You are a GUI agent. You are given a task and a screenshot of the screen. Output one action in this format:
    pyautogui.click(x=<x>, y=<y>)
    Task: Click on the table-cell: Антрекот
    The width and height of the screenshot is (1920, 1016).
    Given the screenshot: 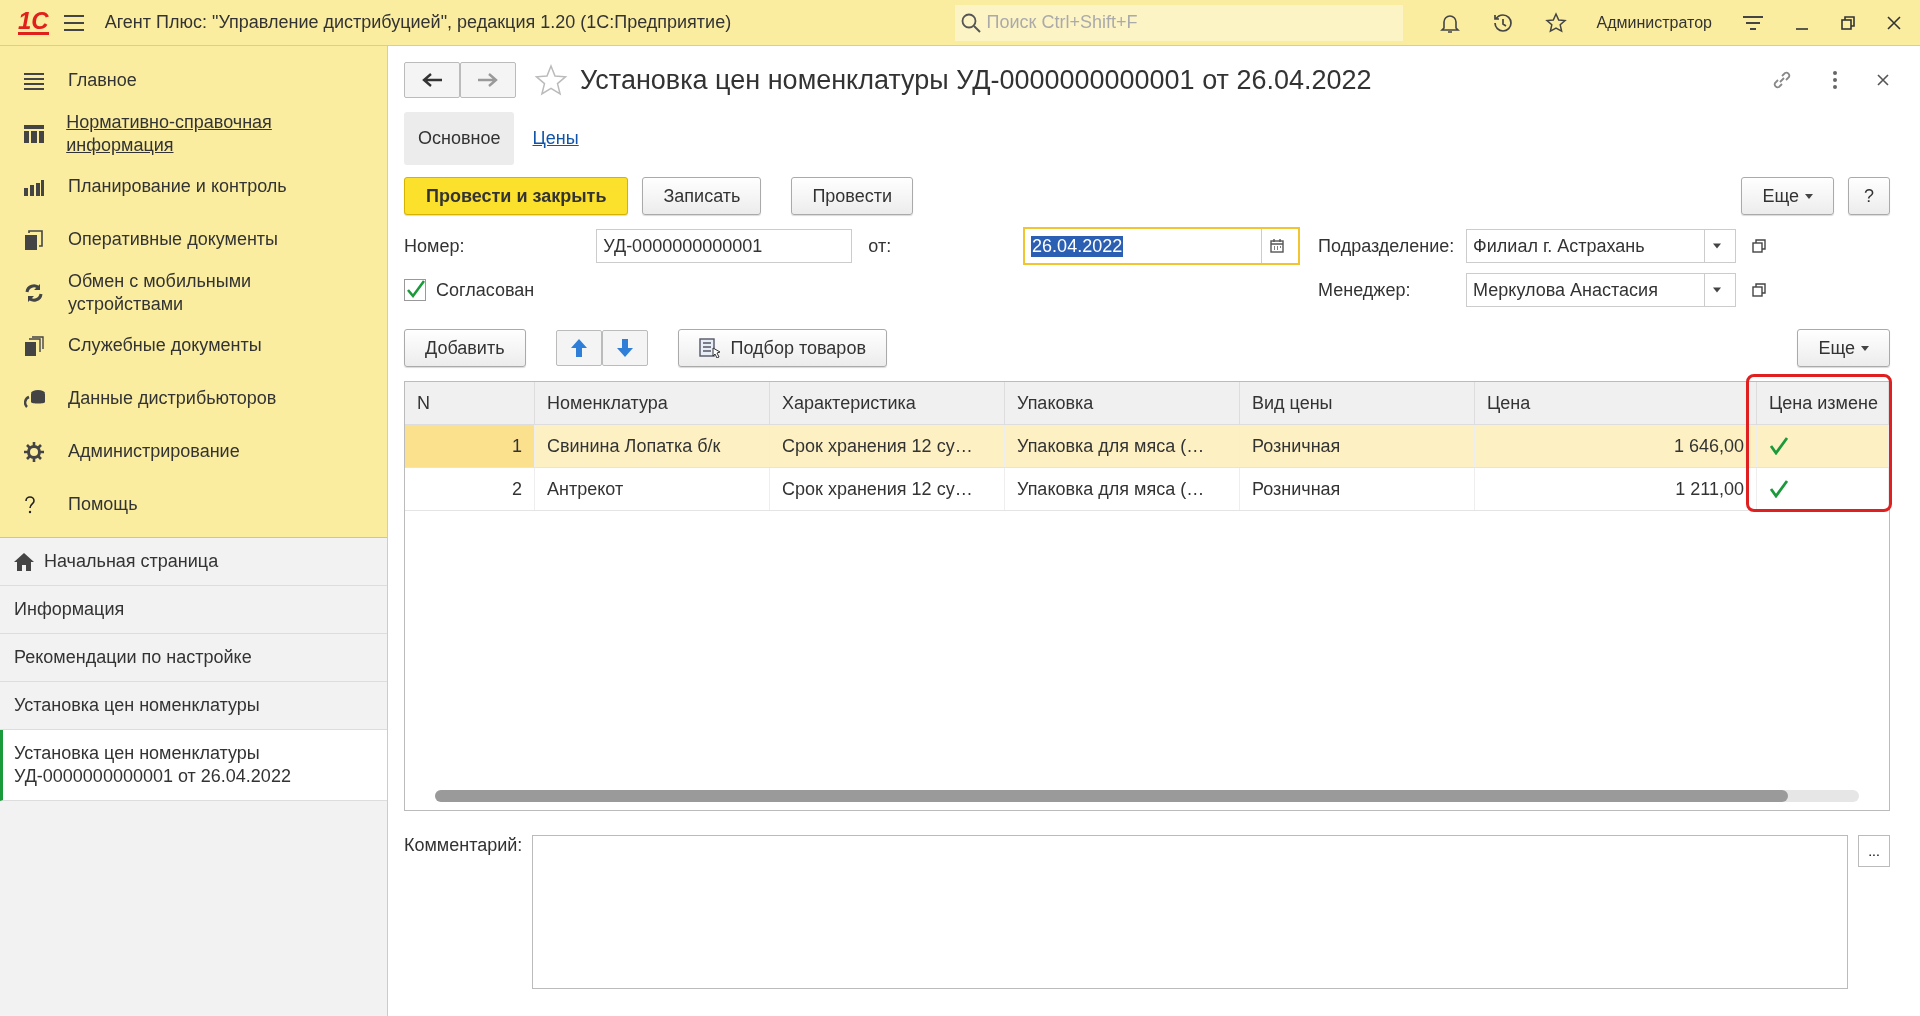 What is the action you would take?
    pyautogui.click(x=652, y=489)
    